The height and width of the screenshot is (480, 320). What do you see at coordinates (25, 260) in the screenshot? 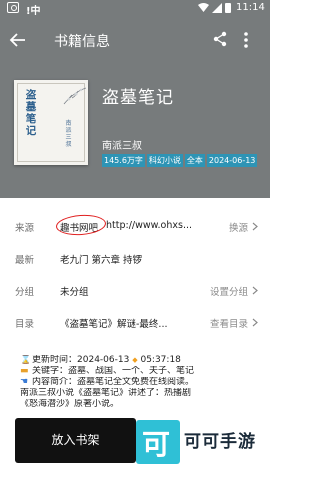
I see `latest-label: 最新` at bounding box center [25, 260].